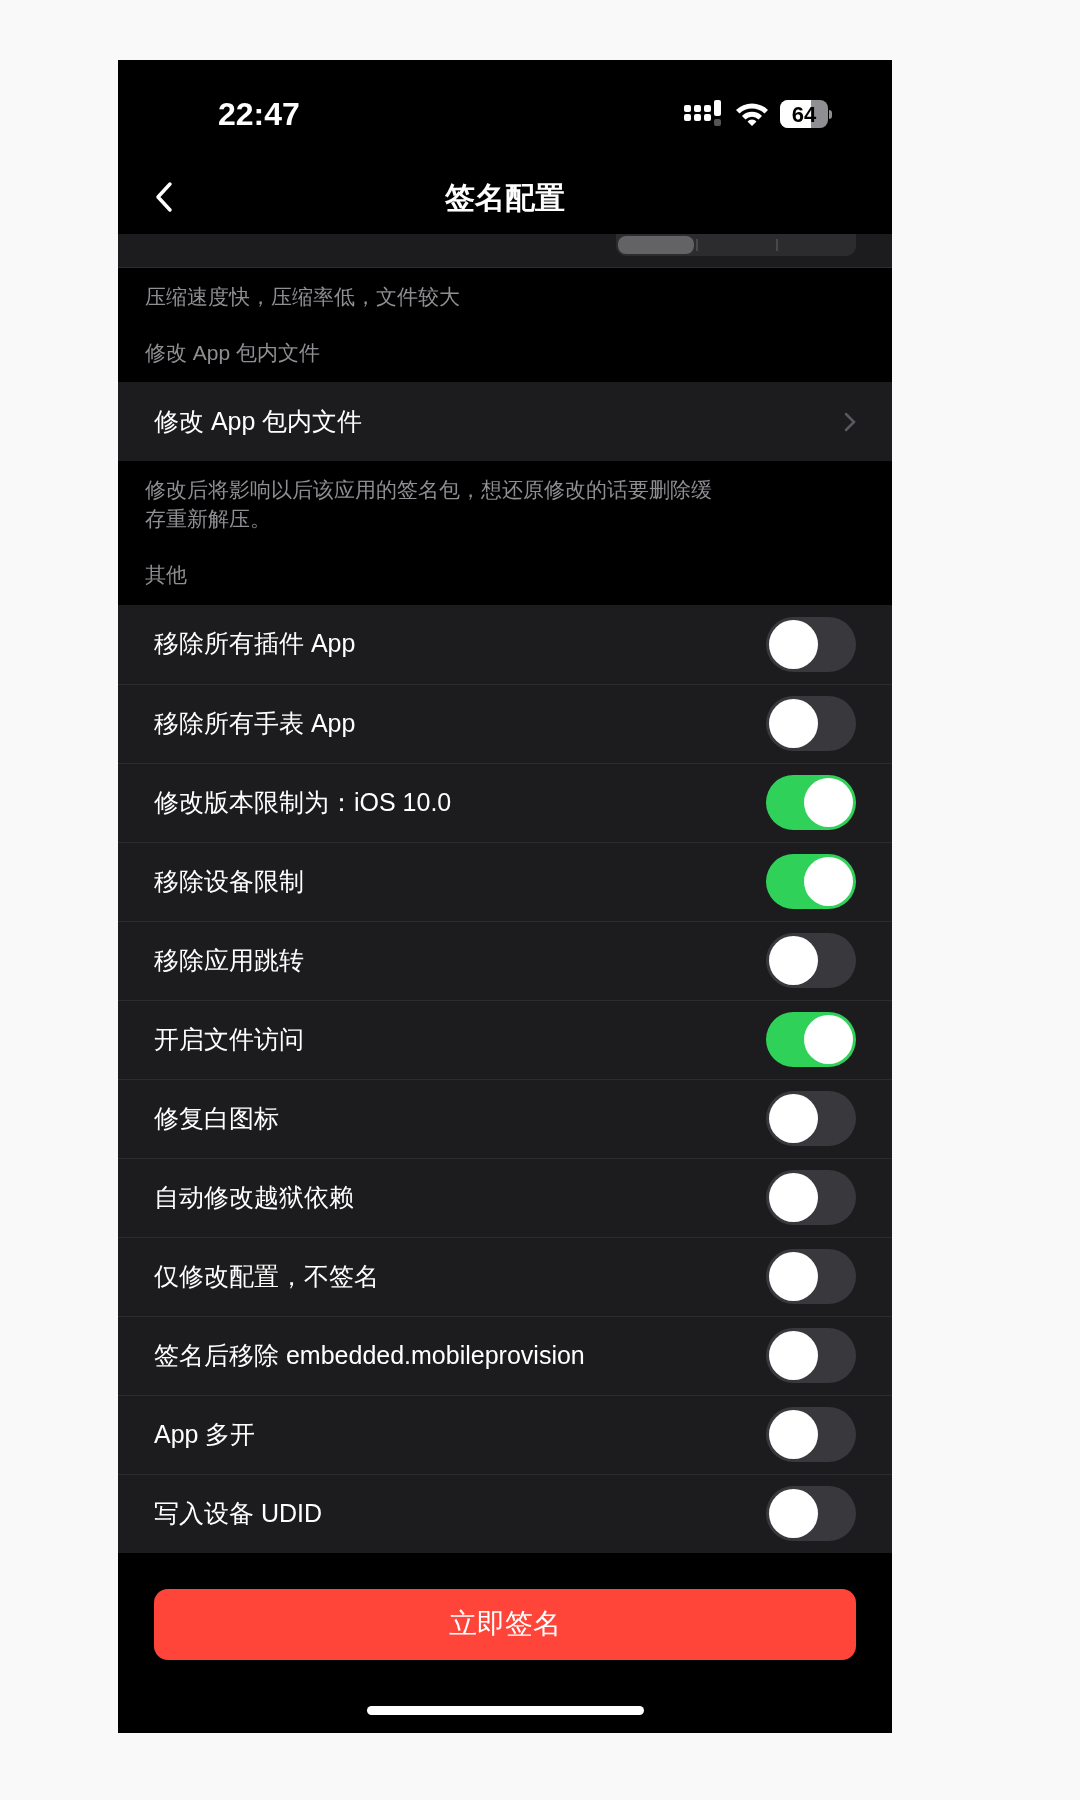 The width and height of the screenshot is (1080, 1800). Describe the element at coordinates (205, 1434) in the screenshot. I see `row-label: App 多开` at that location.